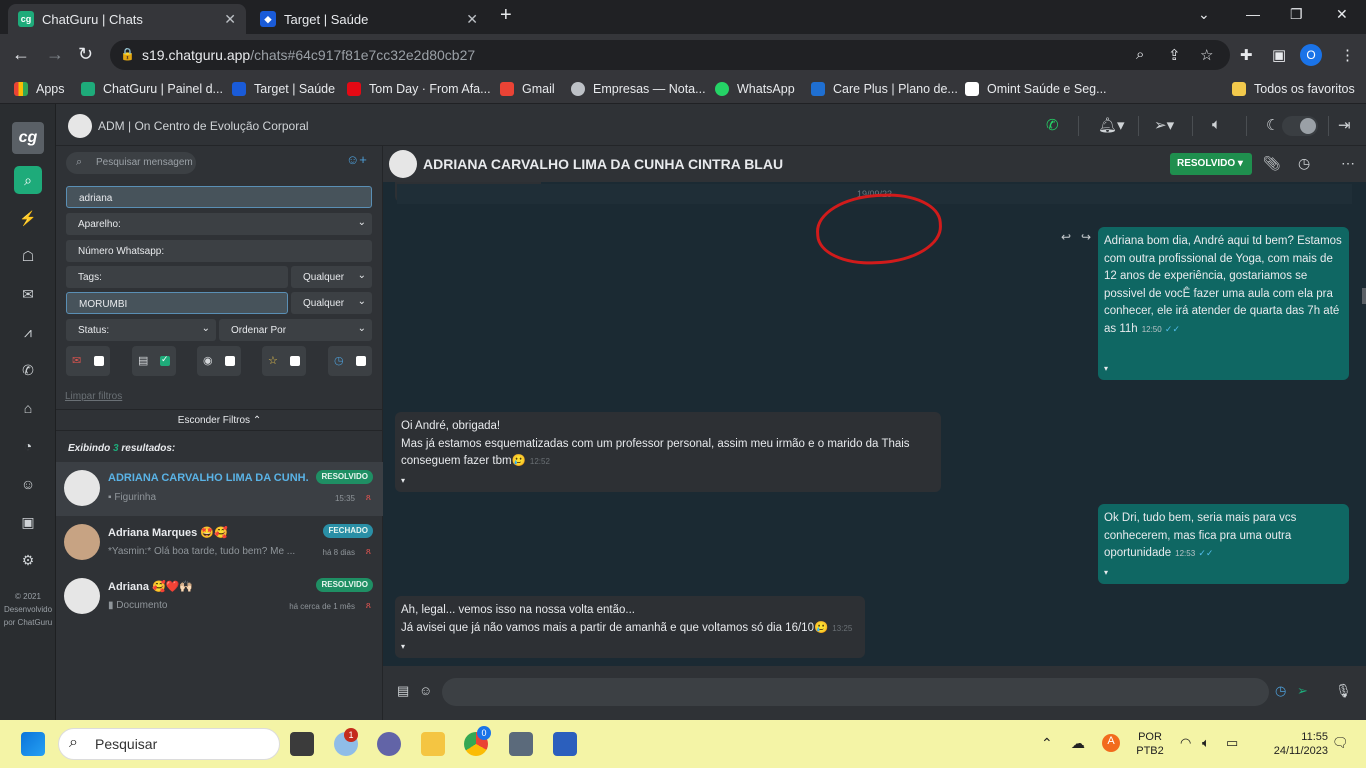  I want to click on forward-message-icon: ↪, so click(1086, 237).